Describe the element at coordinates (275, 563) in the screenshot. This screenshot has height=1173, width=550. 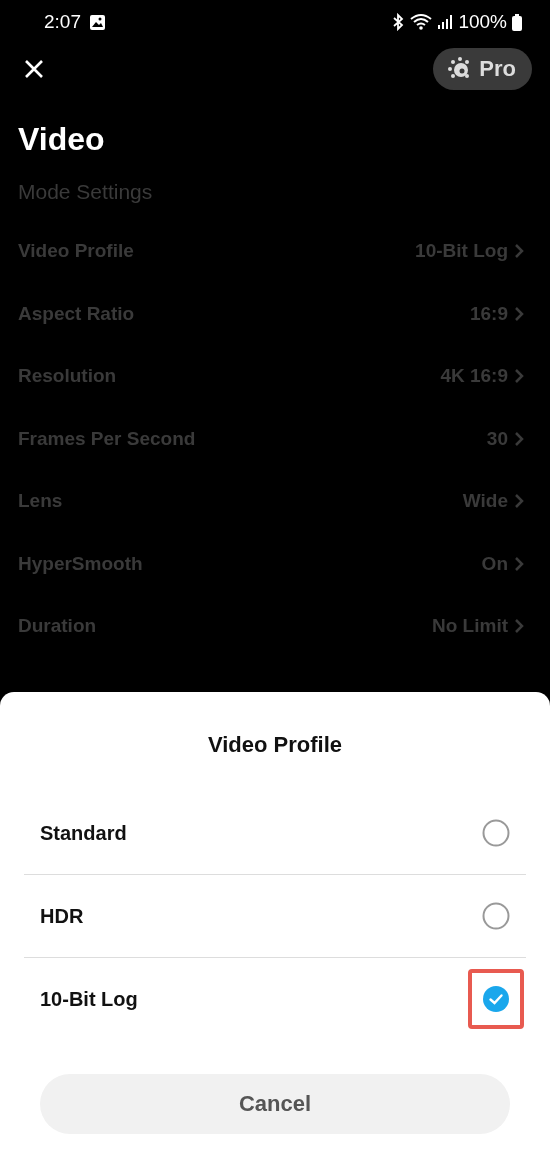
I see `settings-row: HyperSmooth On` at that location.